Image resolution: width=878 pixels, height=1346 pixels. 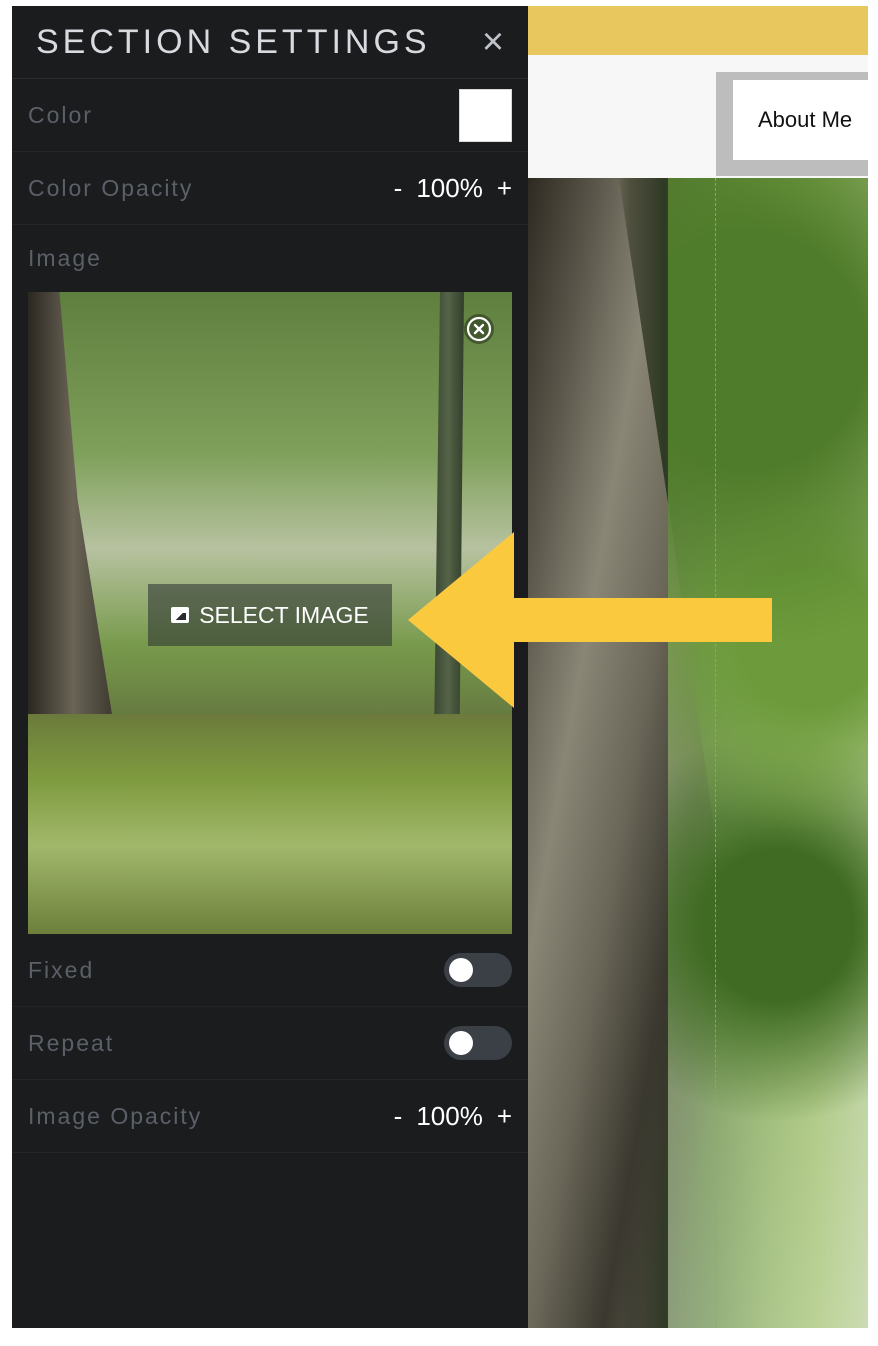 What do you see at coordinates (805, 119) in the screenshot?
I see `nav-link-label: About Me` at bounding box center [805, 119].